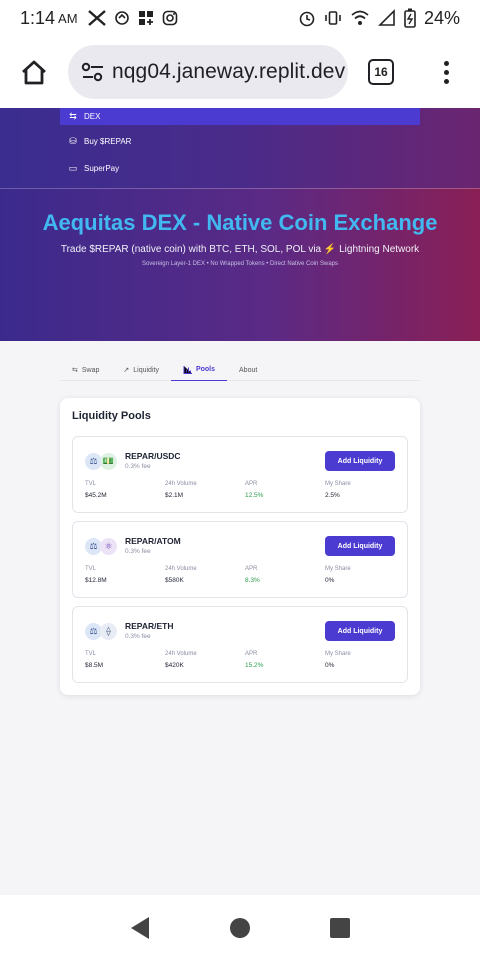 The width and height of the screenshot is (480, 960). I want to click on stat-tvl: TVL $12.8M, so click(125, 575).